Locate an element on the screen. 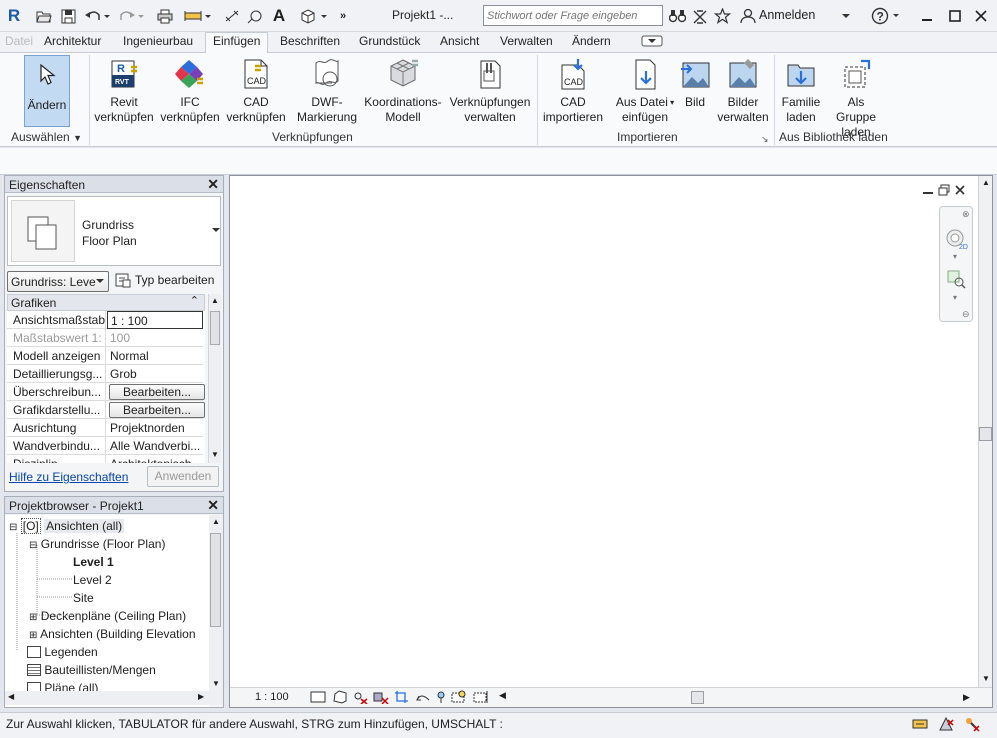 The image size is (997, 738). tree-item: ⊟ [O] Ansichten (all) is located at coordinates (67, 526).